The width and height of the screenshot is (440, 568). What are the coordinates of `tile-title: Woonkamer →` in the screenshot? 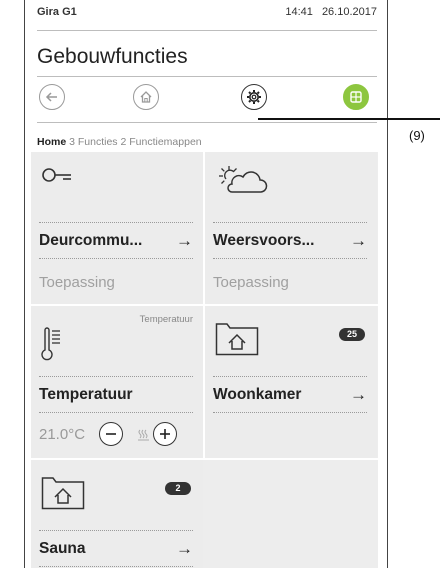 It's located at (290, 394).